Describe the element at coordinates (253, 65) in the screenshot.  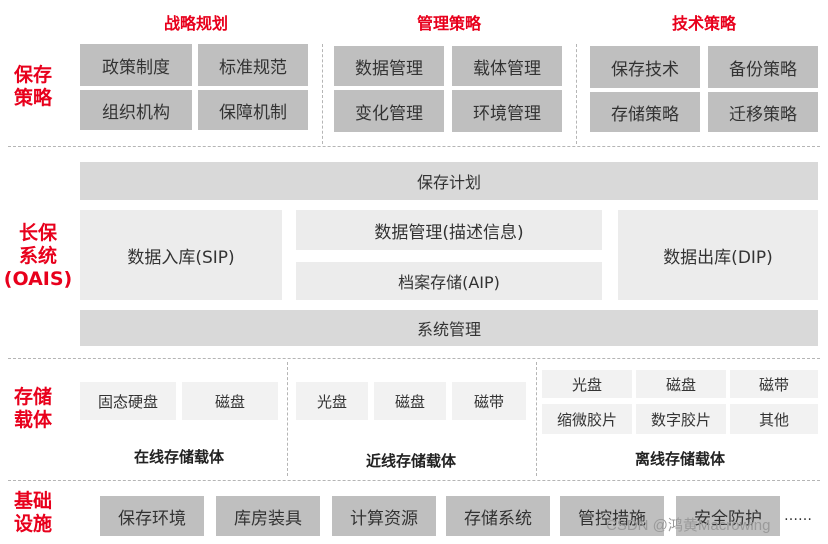
I see `box-standards: 标准规范` at that location.